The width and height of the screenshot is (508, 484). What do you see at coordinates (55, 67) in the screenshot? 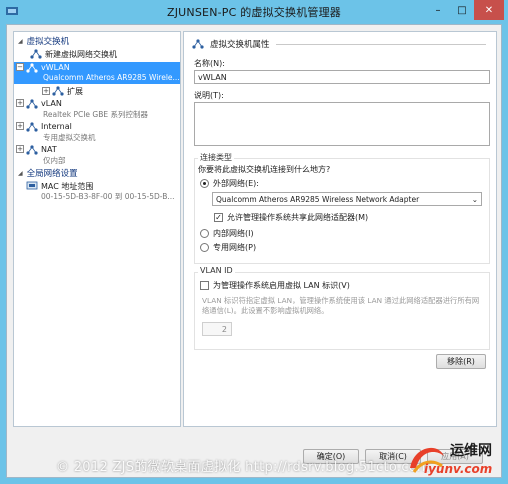
I see `tree-item-label: vWLAN` at bounding box center [55, 67].